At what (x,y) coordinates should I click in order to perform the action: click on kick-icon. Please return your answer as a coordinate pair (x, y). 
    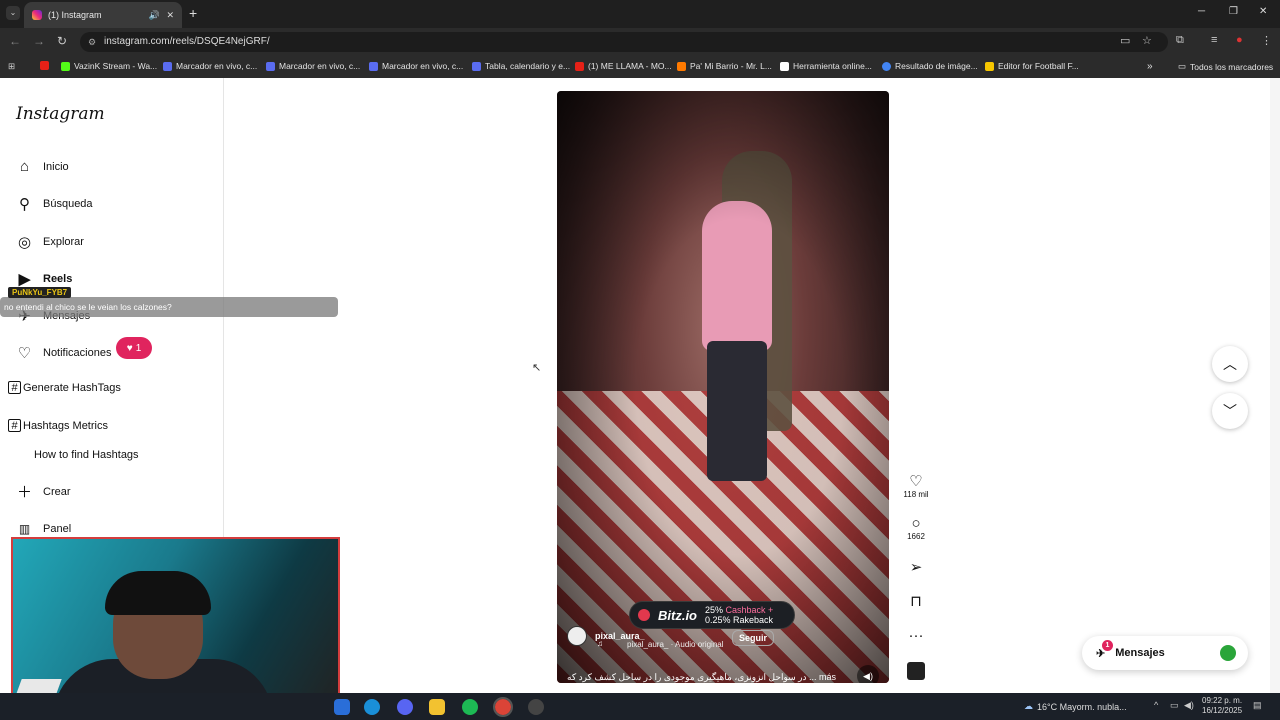
    Looking at the image, I should click on (65, 66).